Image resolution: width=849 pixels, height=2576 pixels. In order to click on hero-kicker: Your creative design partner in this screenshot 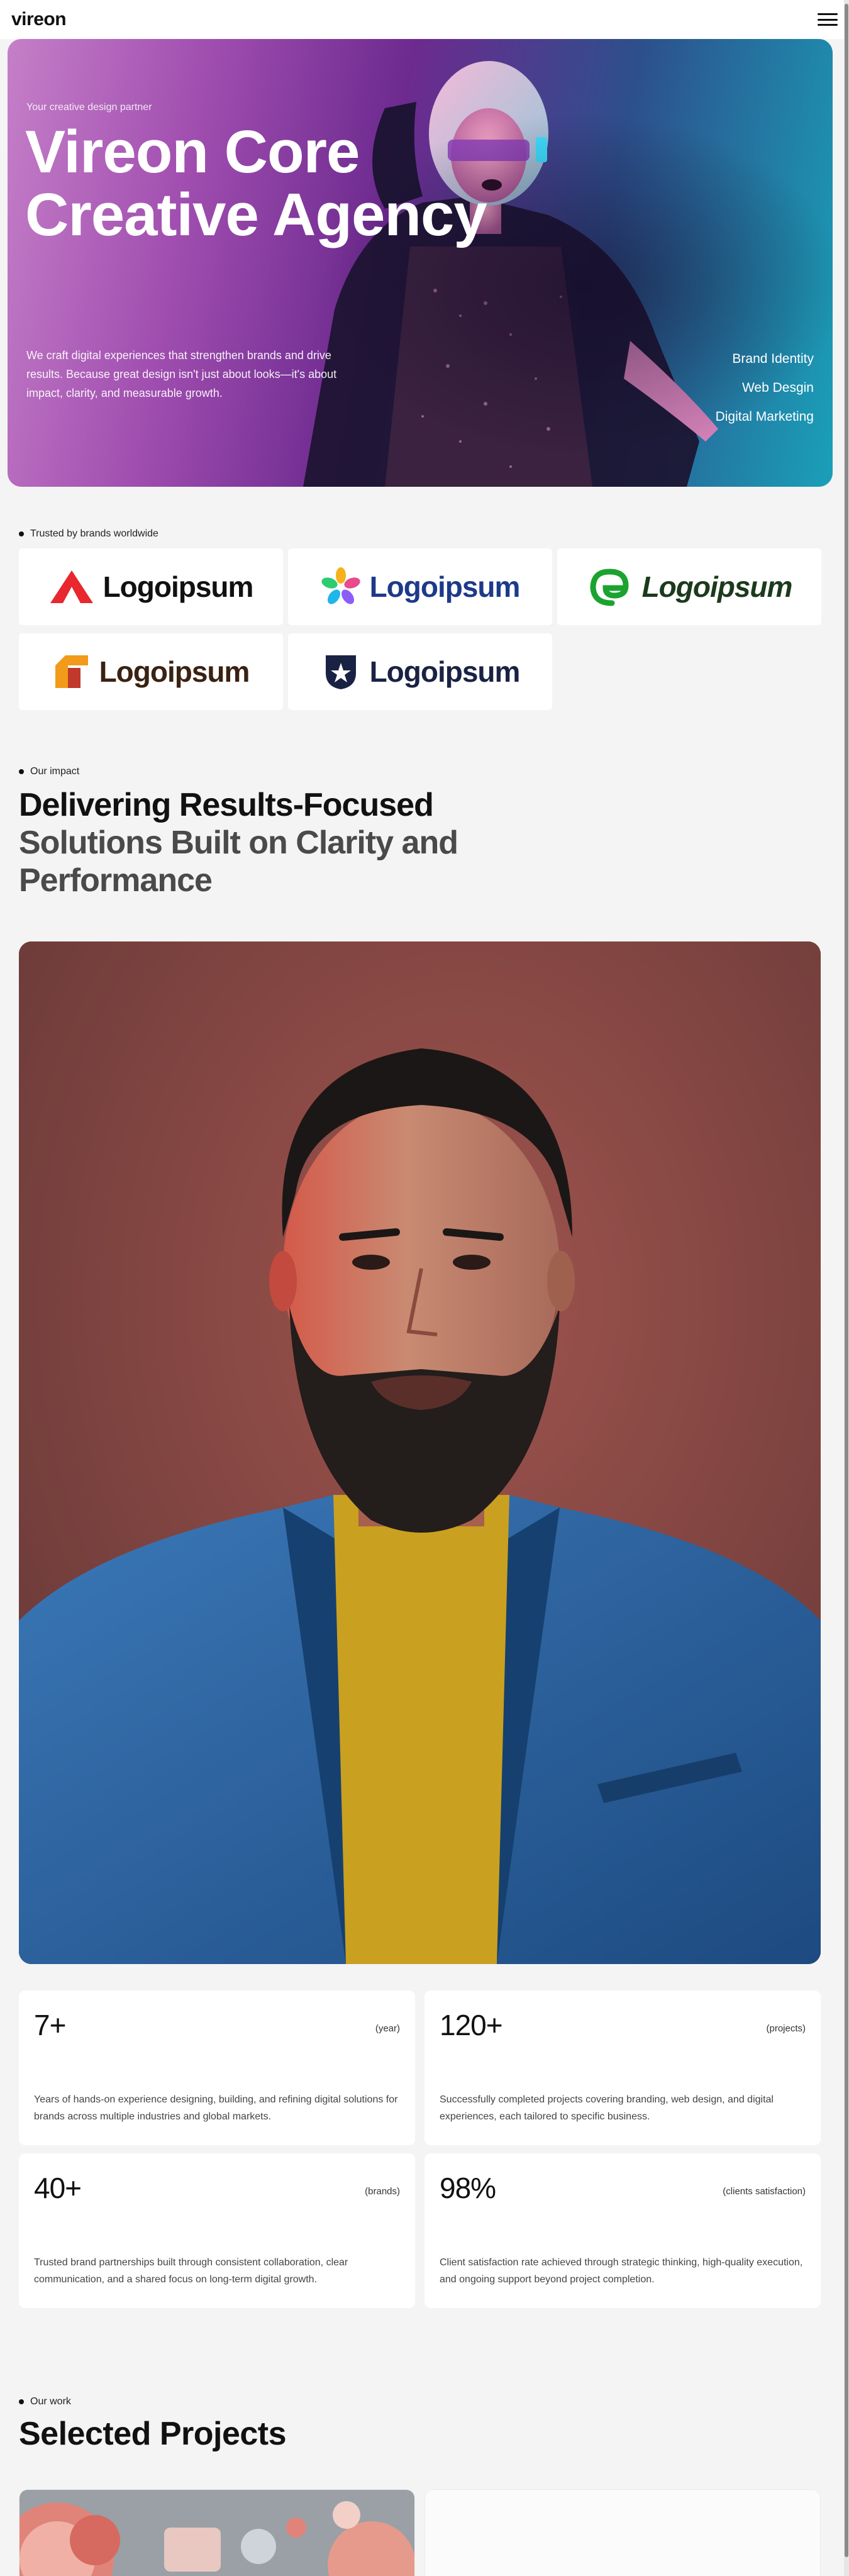, I will do `click(89, 107)`.